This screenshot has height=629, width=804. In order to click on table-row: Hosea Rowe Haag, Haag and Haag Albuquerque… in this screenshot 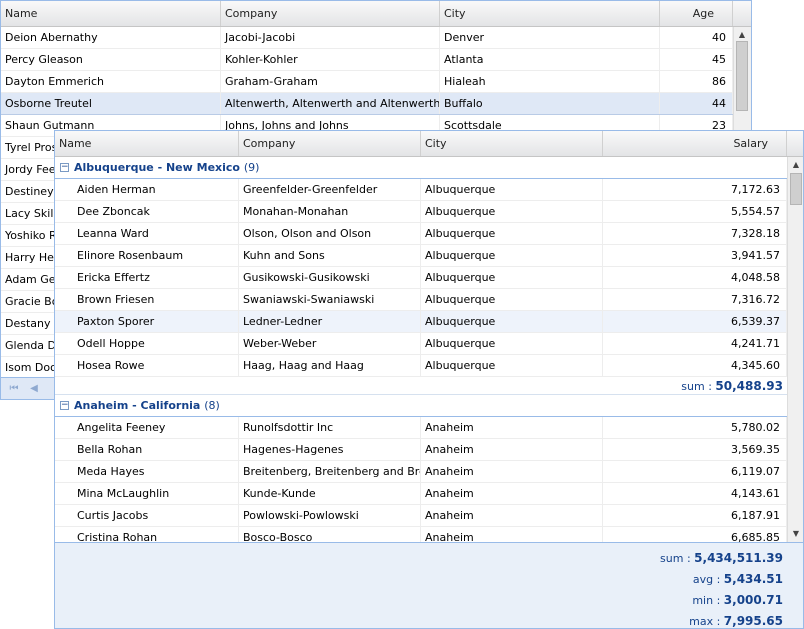, I will do `click(421, 366)`.